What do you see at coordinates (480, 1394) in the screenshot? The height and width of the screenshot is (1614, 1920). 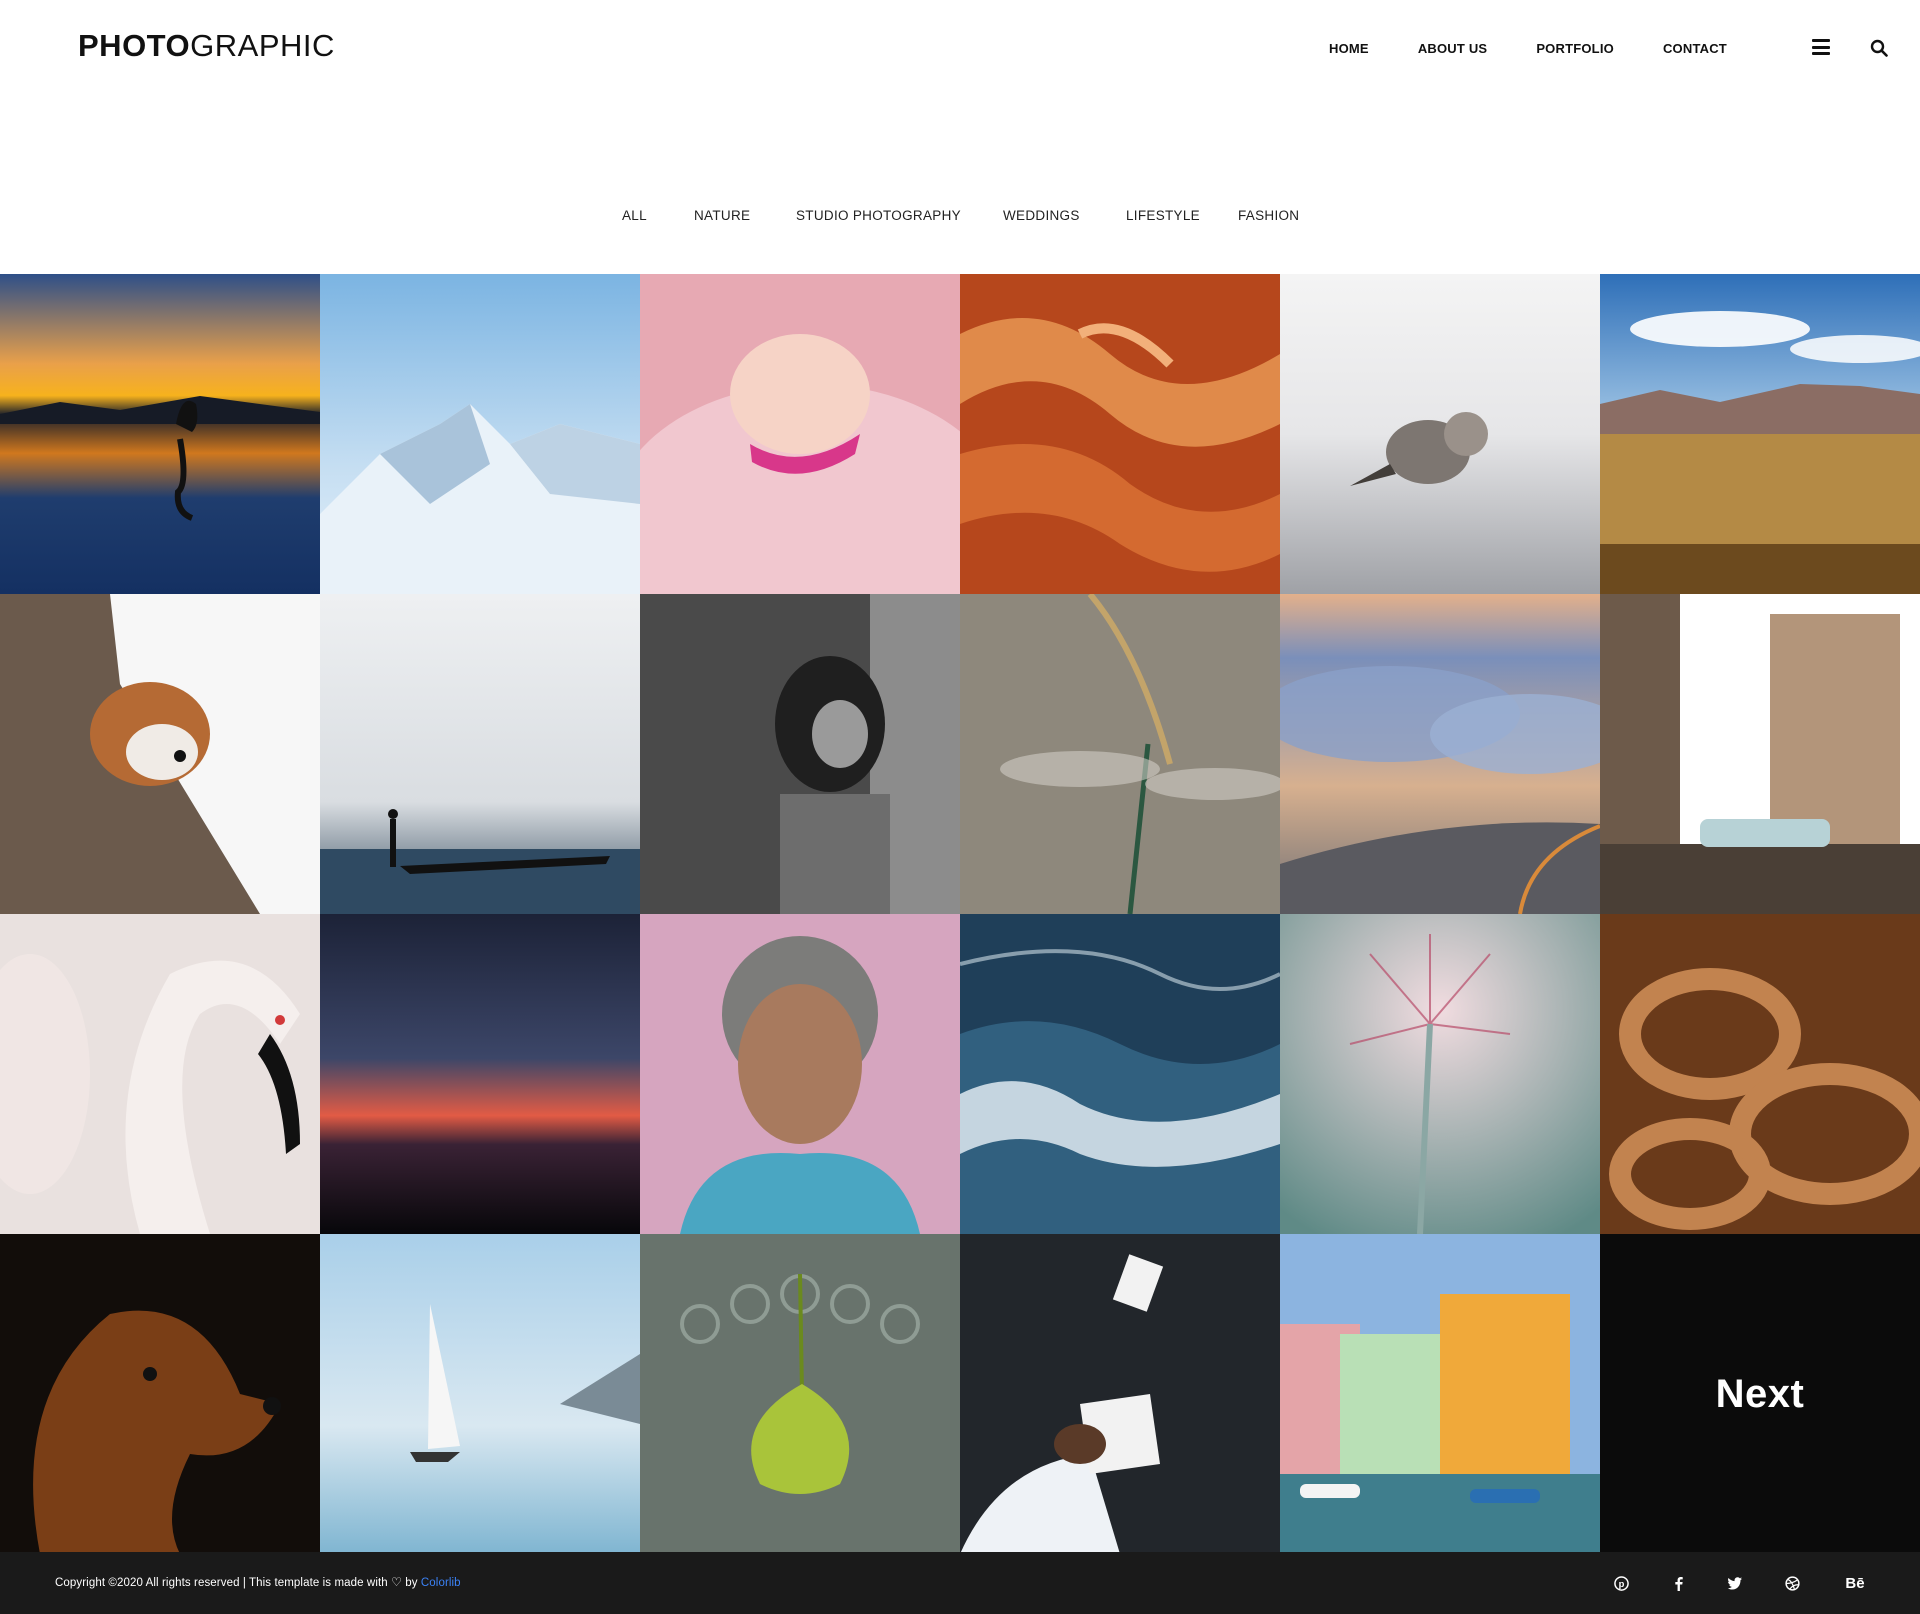 I see `gallery-photo-sailboat` at bounding box center [480, 1394].